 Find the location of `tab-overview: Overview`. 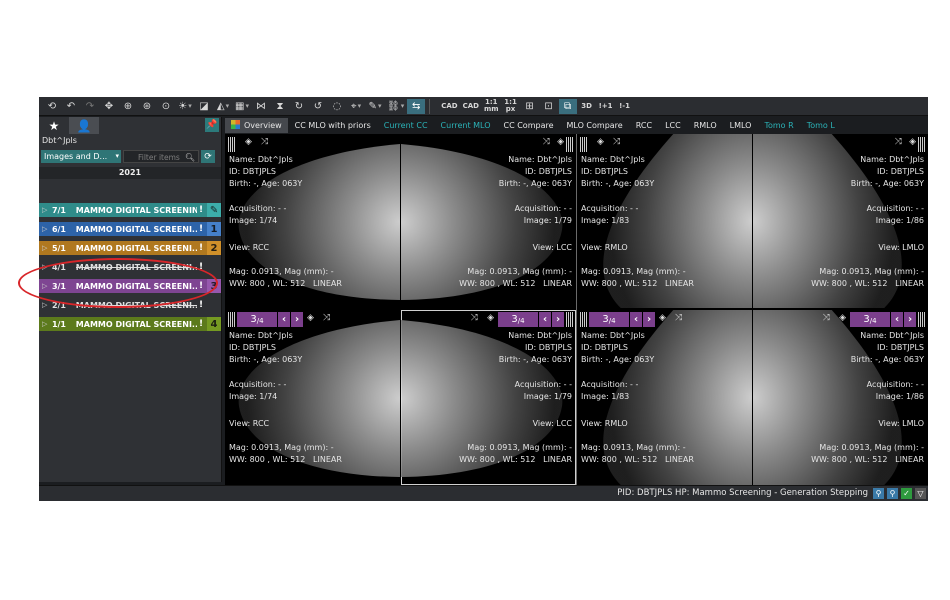

tab-overview: Overview is located at coordinates (256, 125).